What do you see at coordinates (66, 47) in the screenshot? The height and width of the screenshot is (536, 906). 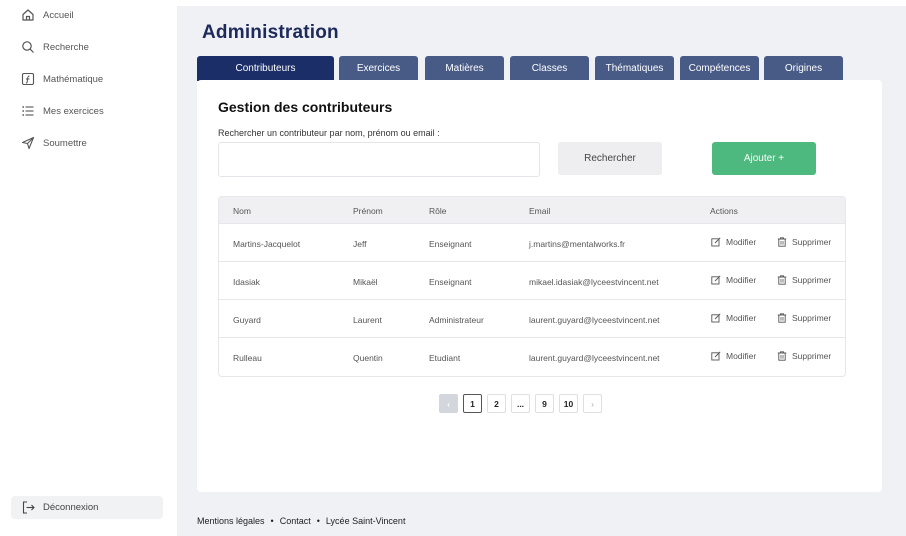 I see `sidebar-item-label: Recherche` at bounding box center [66, 47].